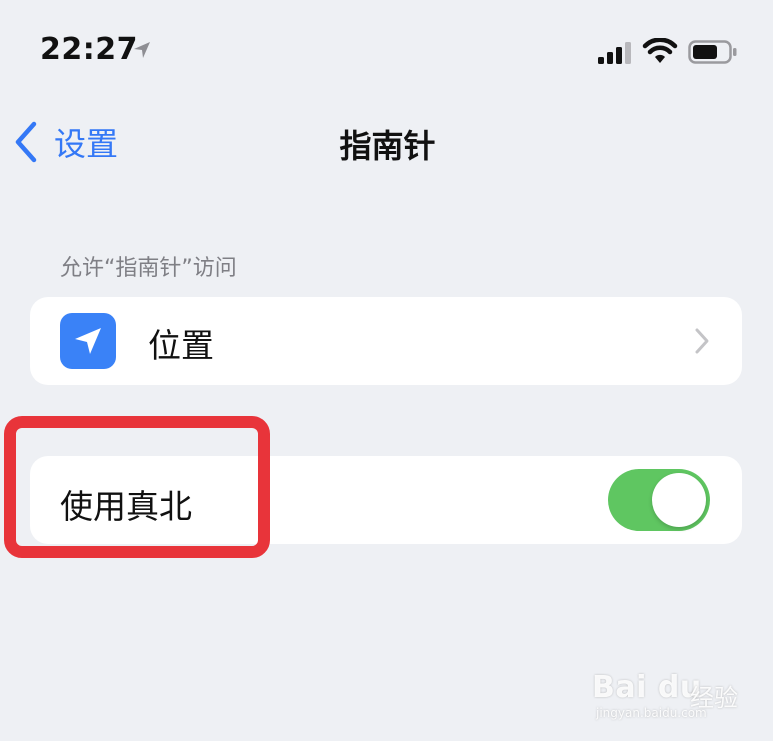 This screenshot has width=773, height=741. Describe the element at coordinates (660, 50) in the screenshot. I see `wifi-icon` at that location.